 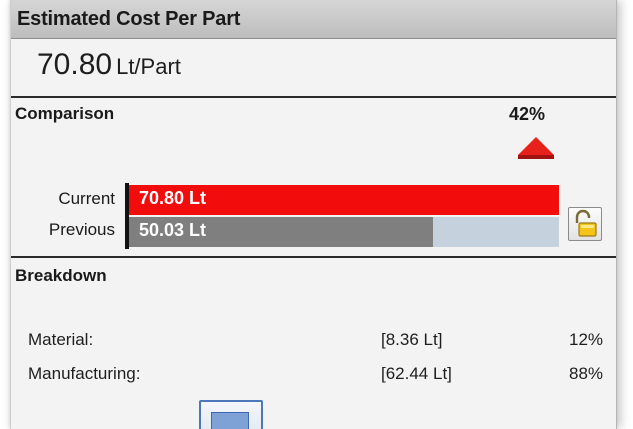 What do you see at coordinates (129, 19) in the screenshot?
I see `panel-title: Estimated Cost Per Part` at bounding box center [129, 19].